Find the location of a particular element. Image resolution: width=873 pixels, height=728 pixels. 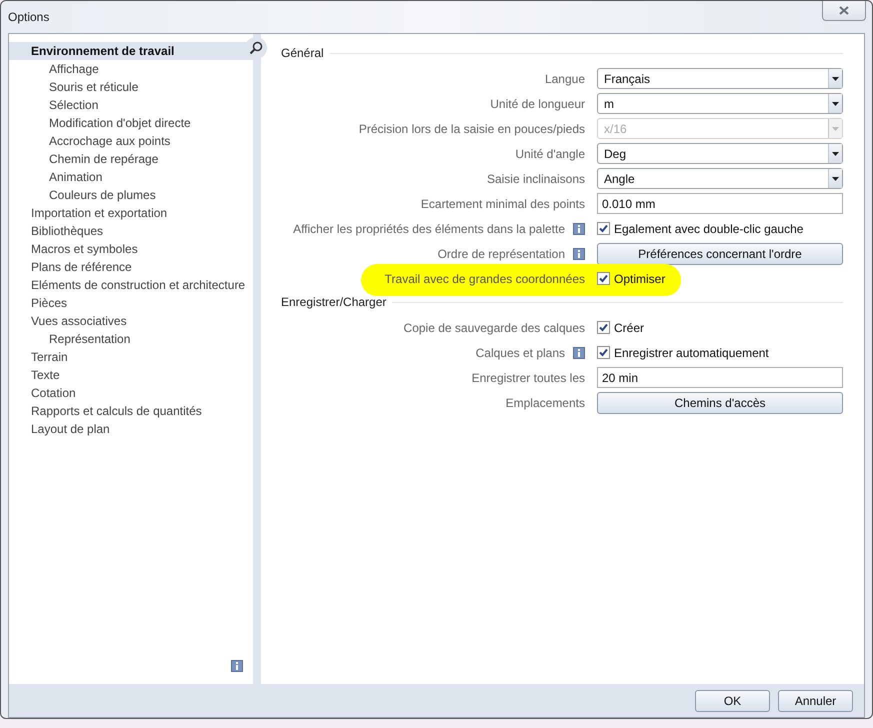

tree-item: Layout de plan is located at coordinates (131, 429).